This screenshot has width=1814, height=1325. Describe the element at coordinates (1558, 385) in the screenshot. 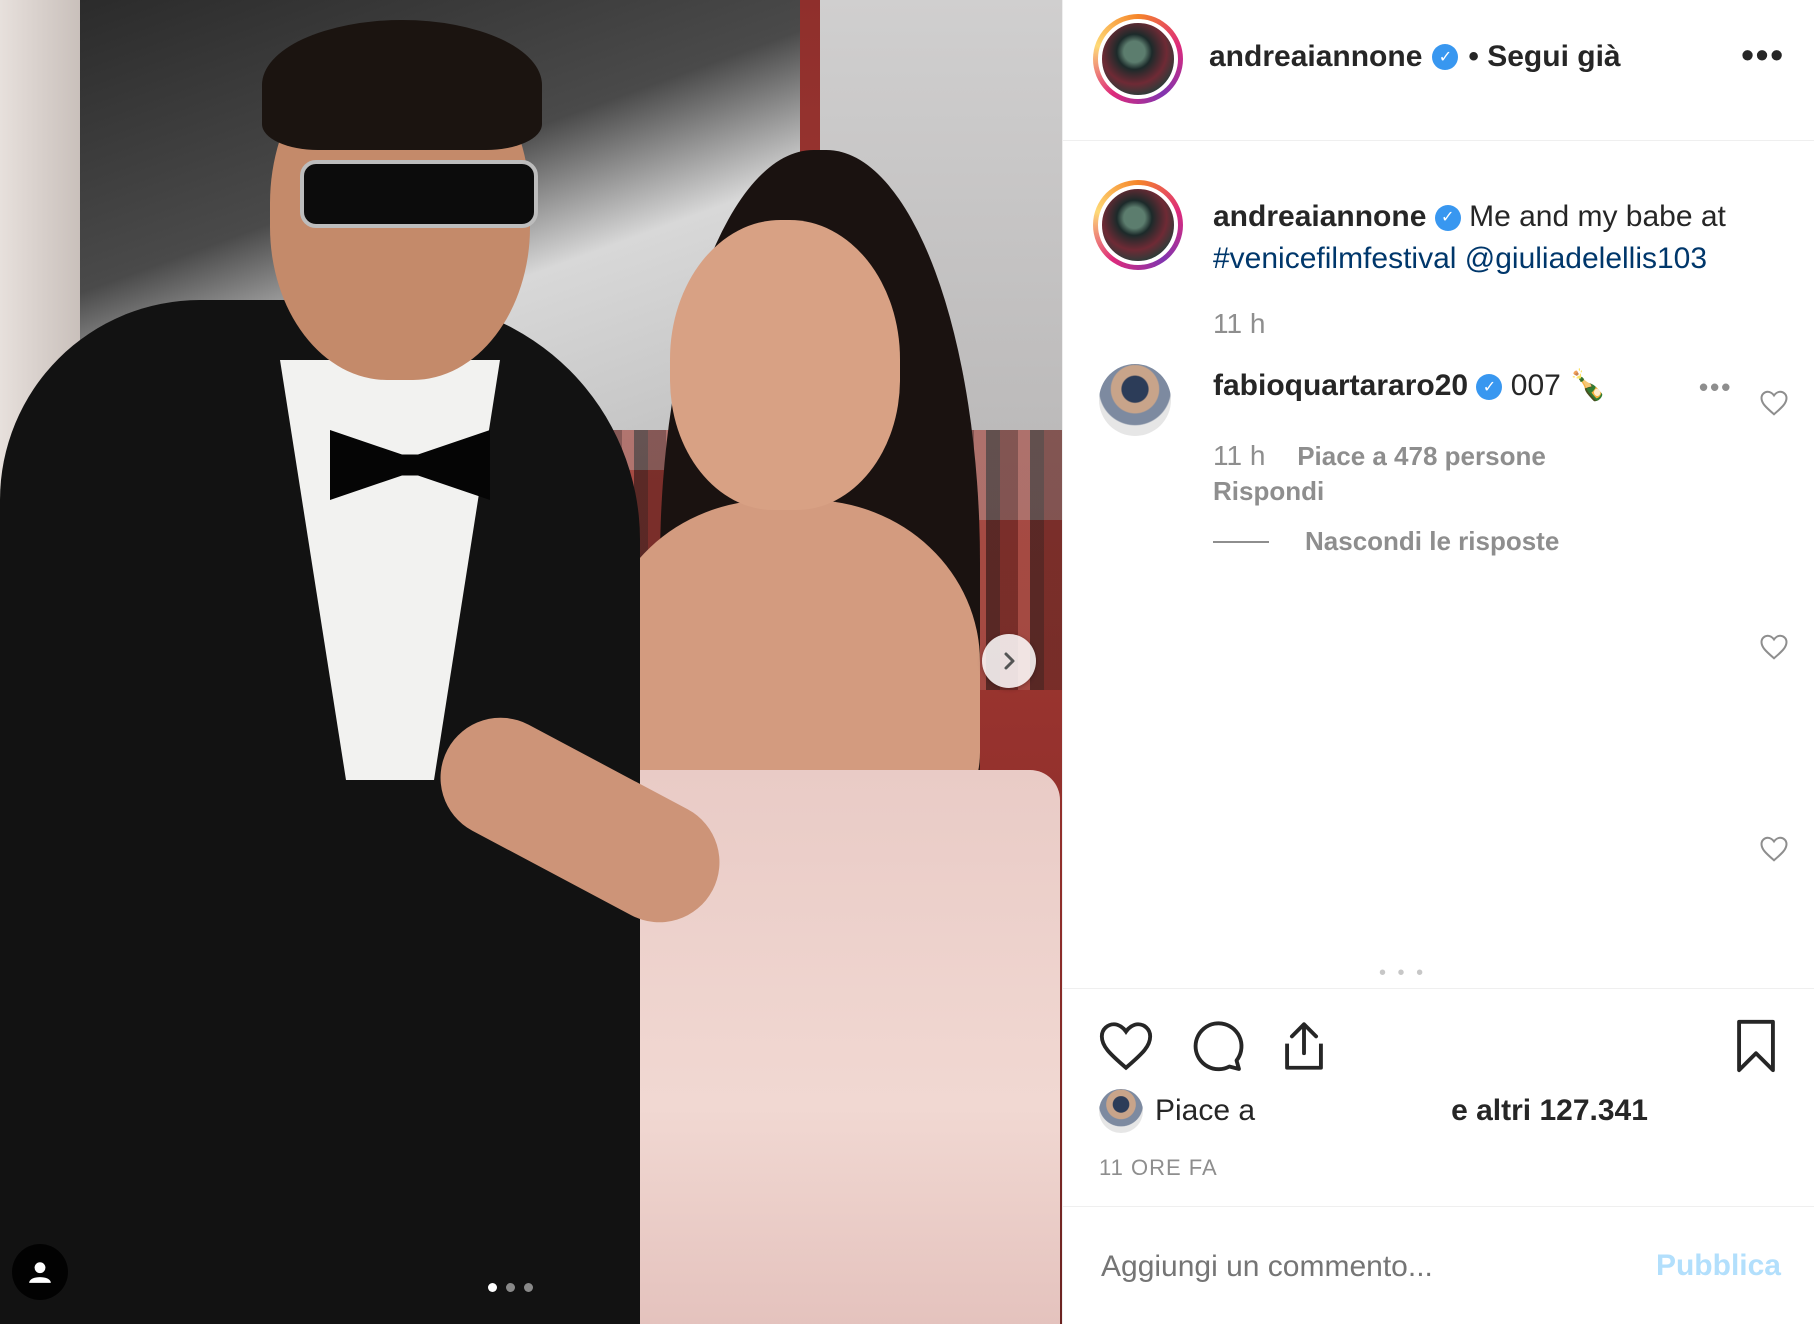

I see `comment-text: 007 🍾` at that location.